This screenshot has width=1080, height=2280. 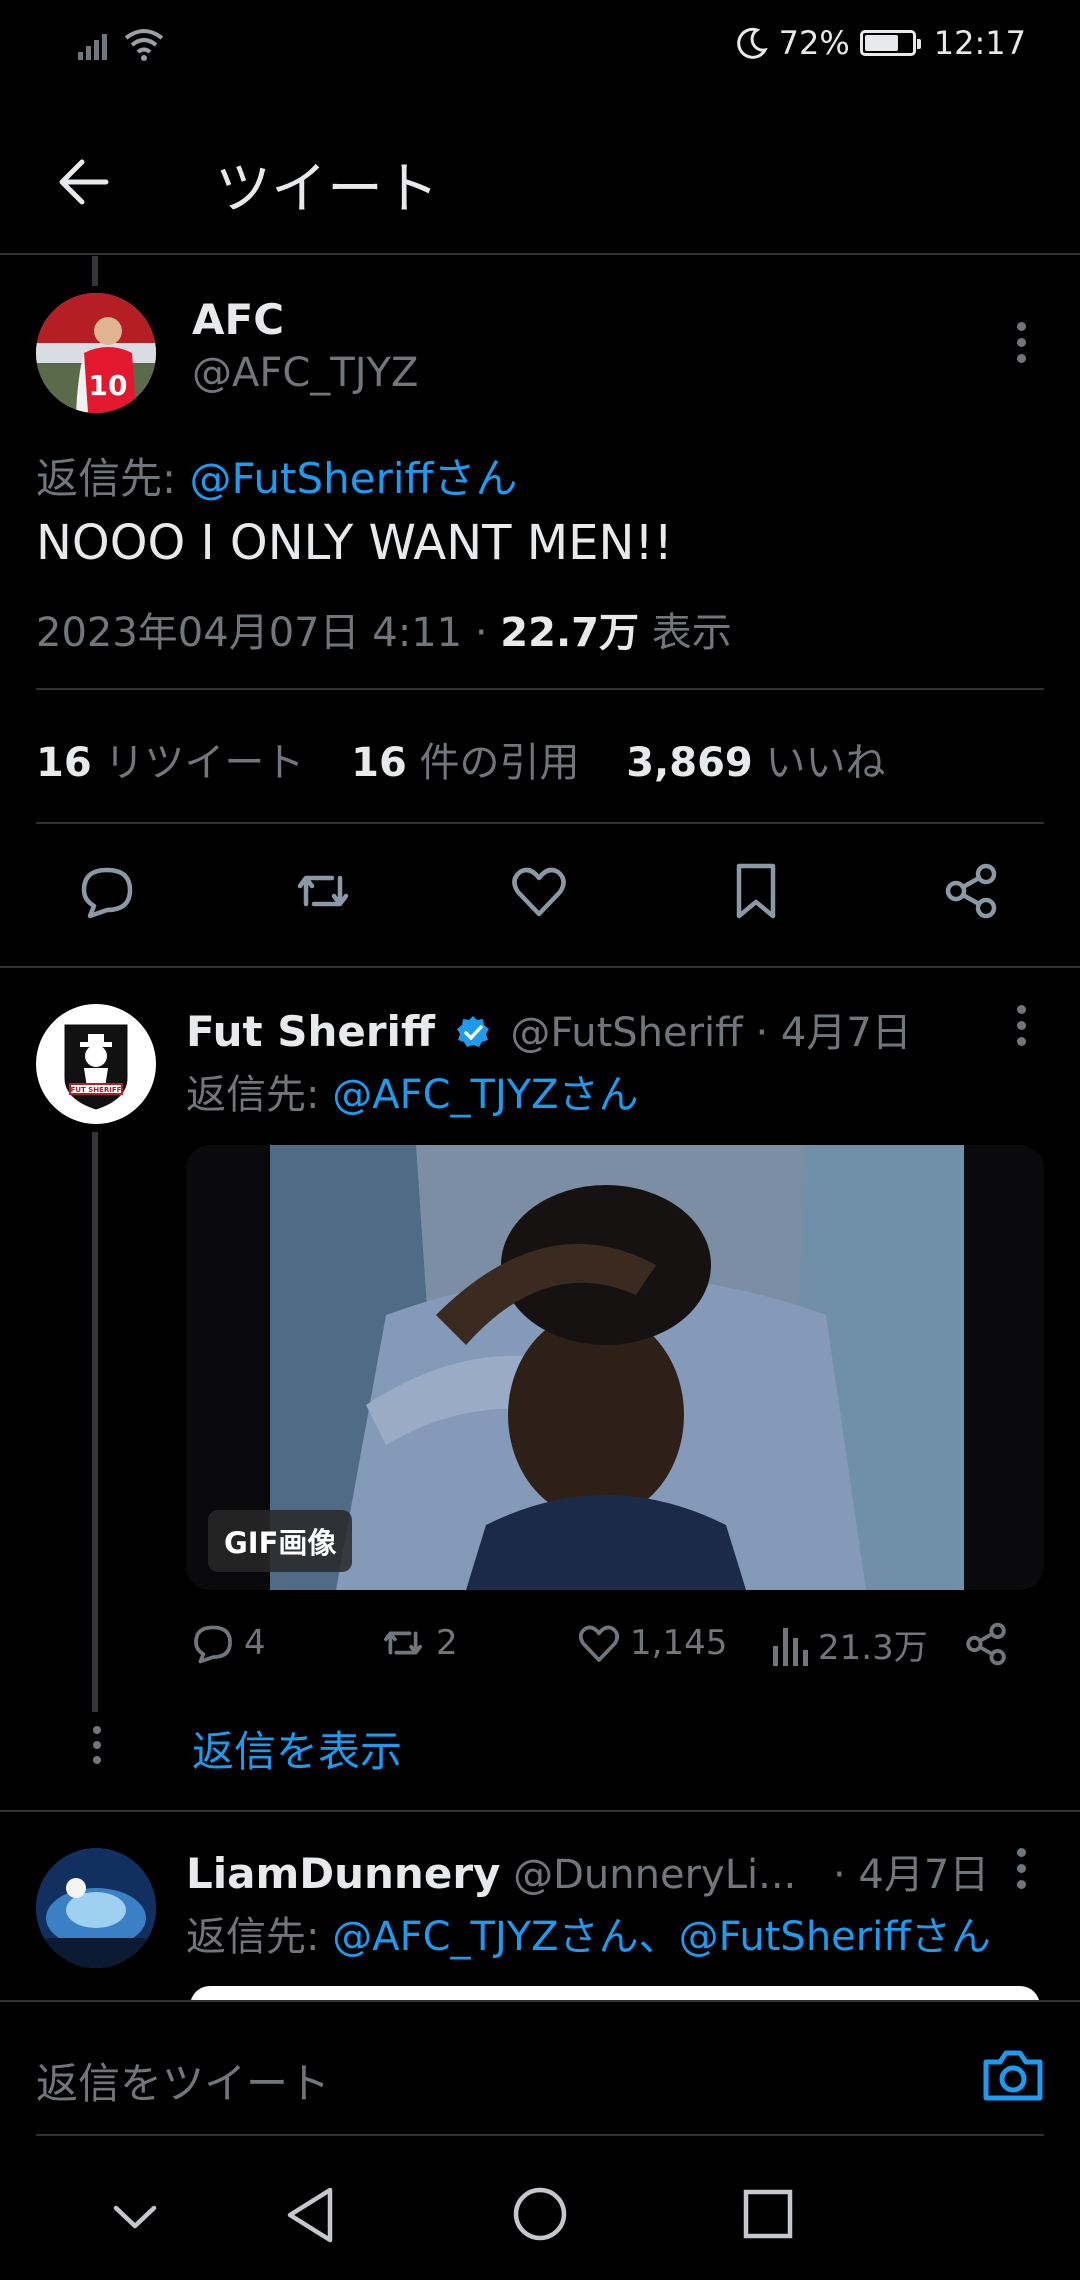 I want to click on compose-underline, so click(x=540, y=2135).